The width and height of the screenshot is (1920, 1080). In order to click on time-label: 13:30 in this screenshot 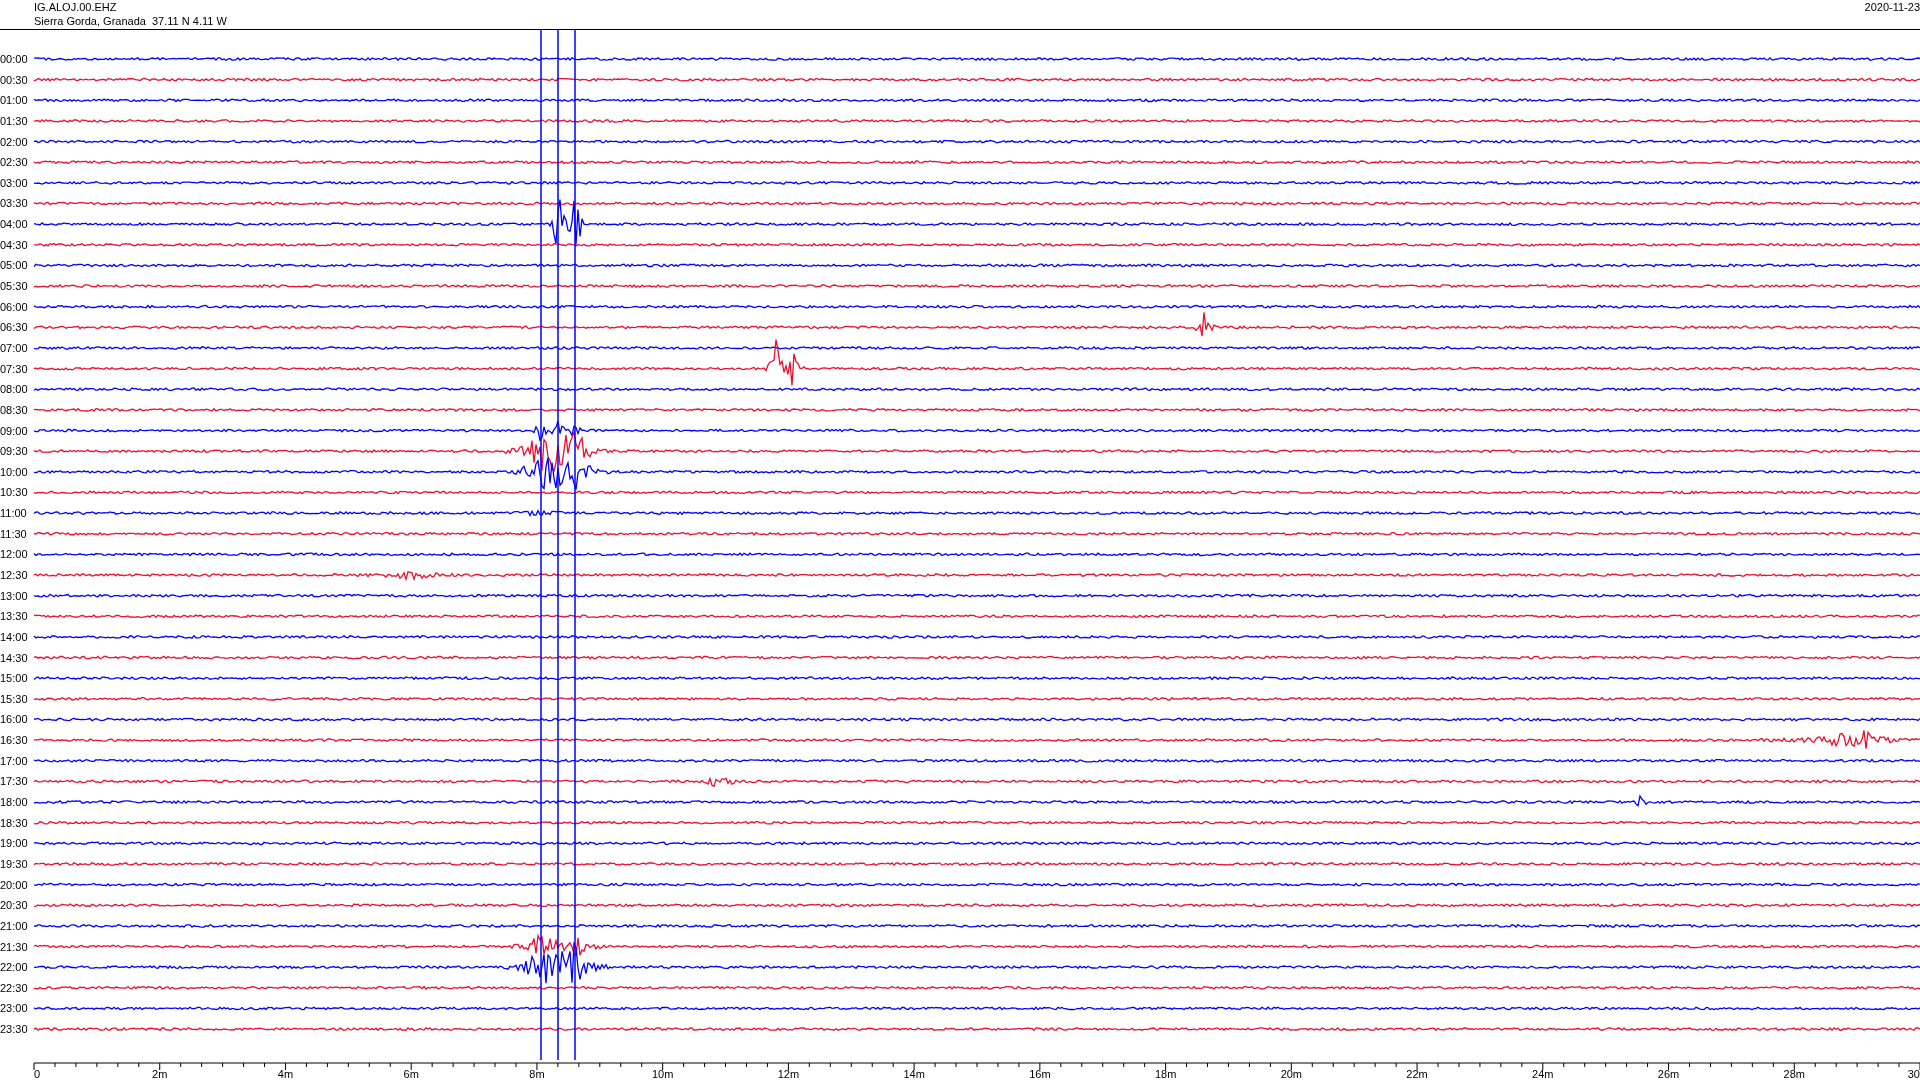, I will do `click(14, 616)`.